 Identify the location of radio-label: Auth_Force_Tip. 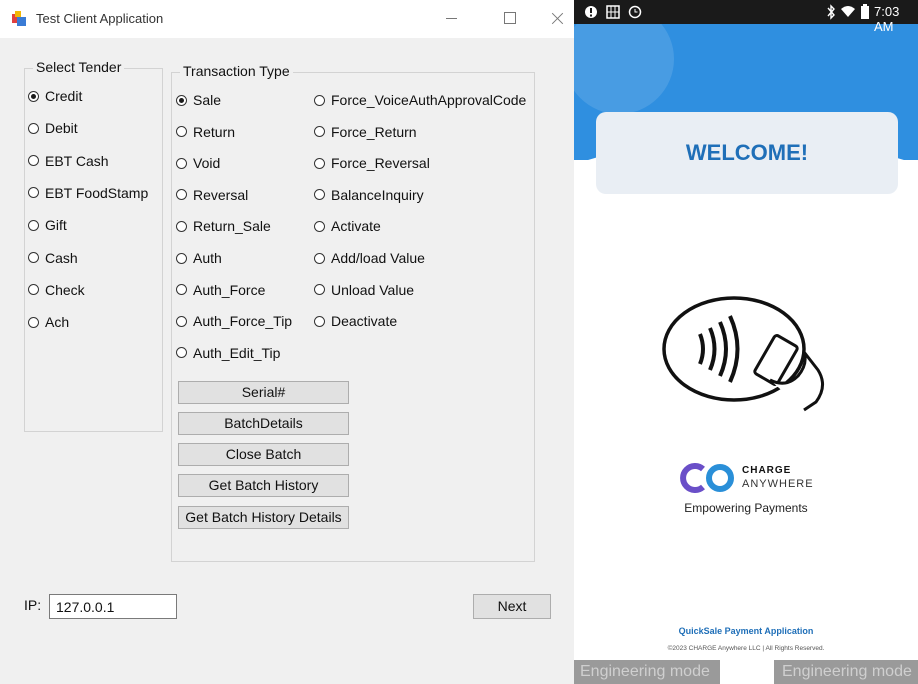
(243, 321).